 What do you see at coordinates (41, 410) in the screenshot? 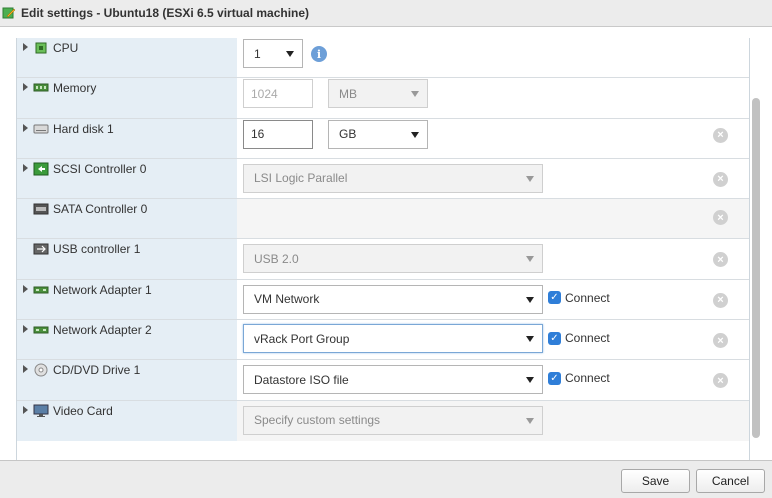
I see `monitor-icon` at bounding box center [41, 410].